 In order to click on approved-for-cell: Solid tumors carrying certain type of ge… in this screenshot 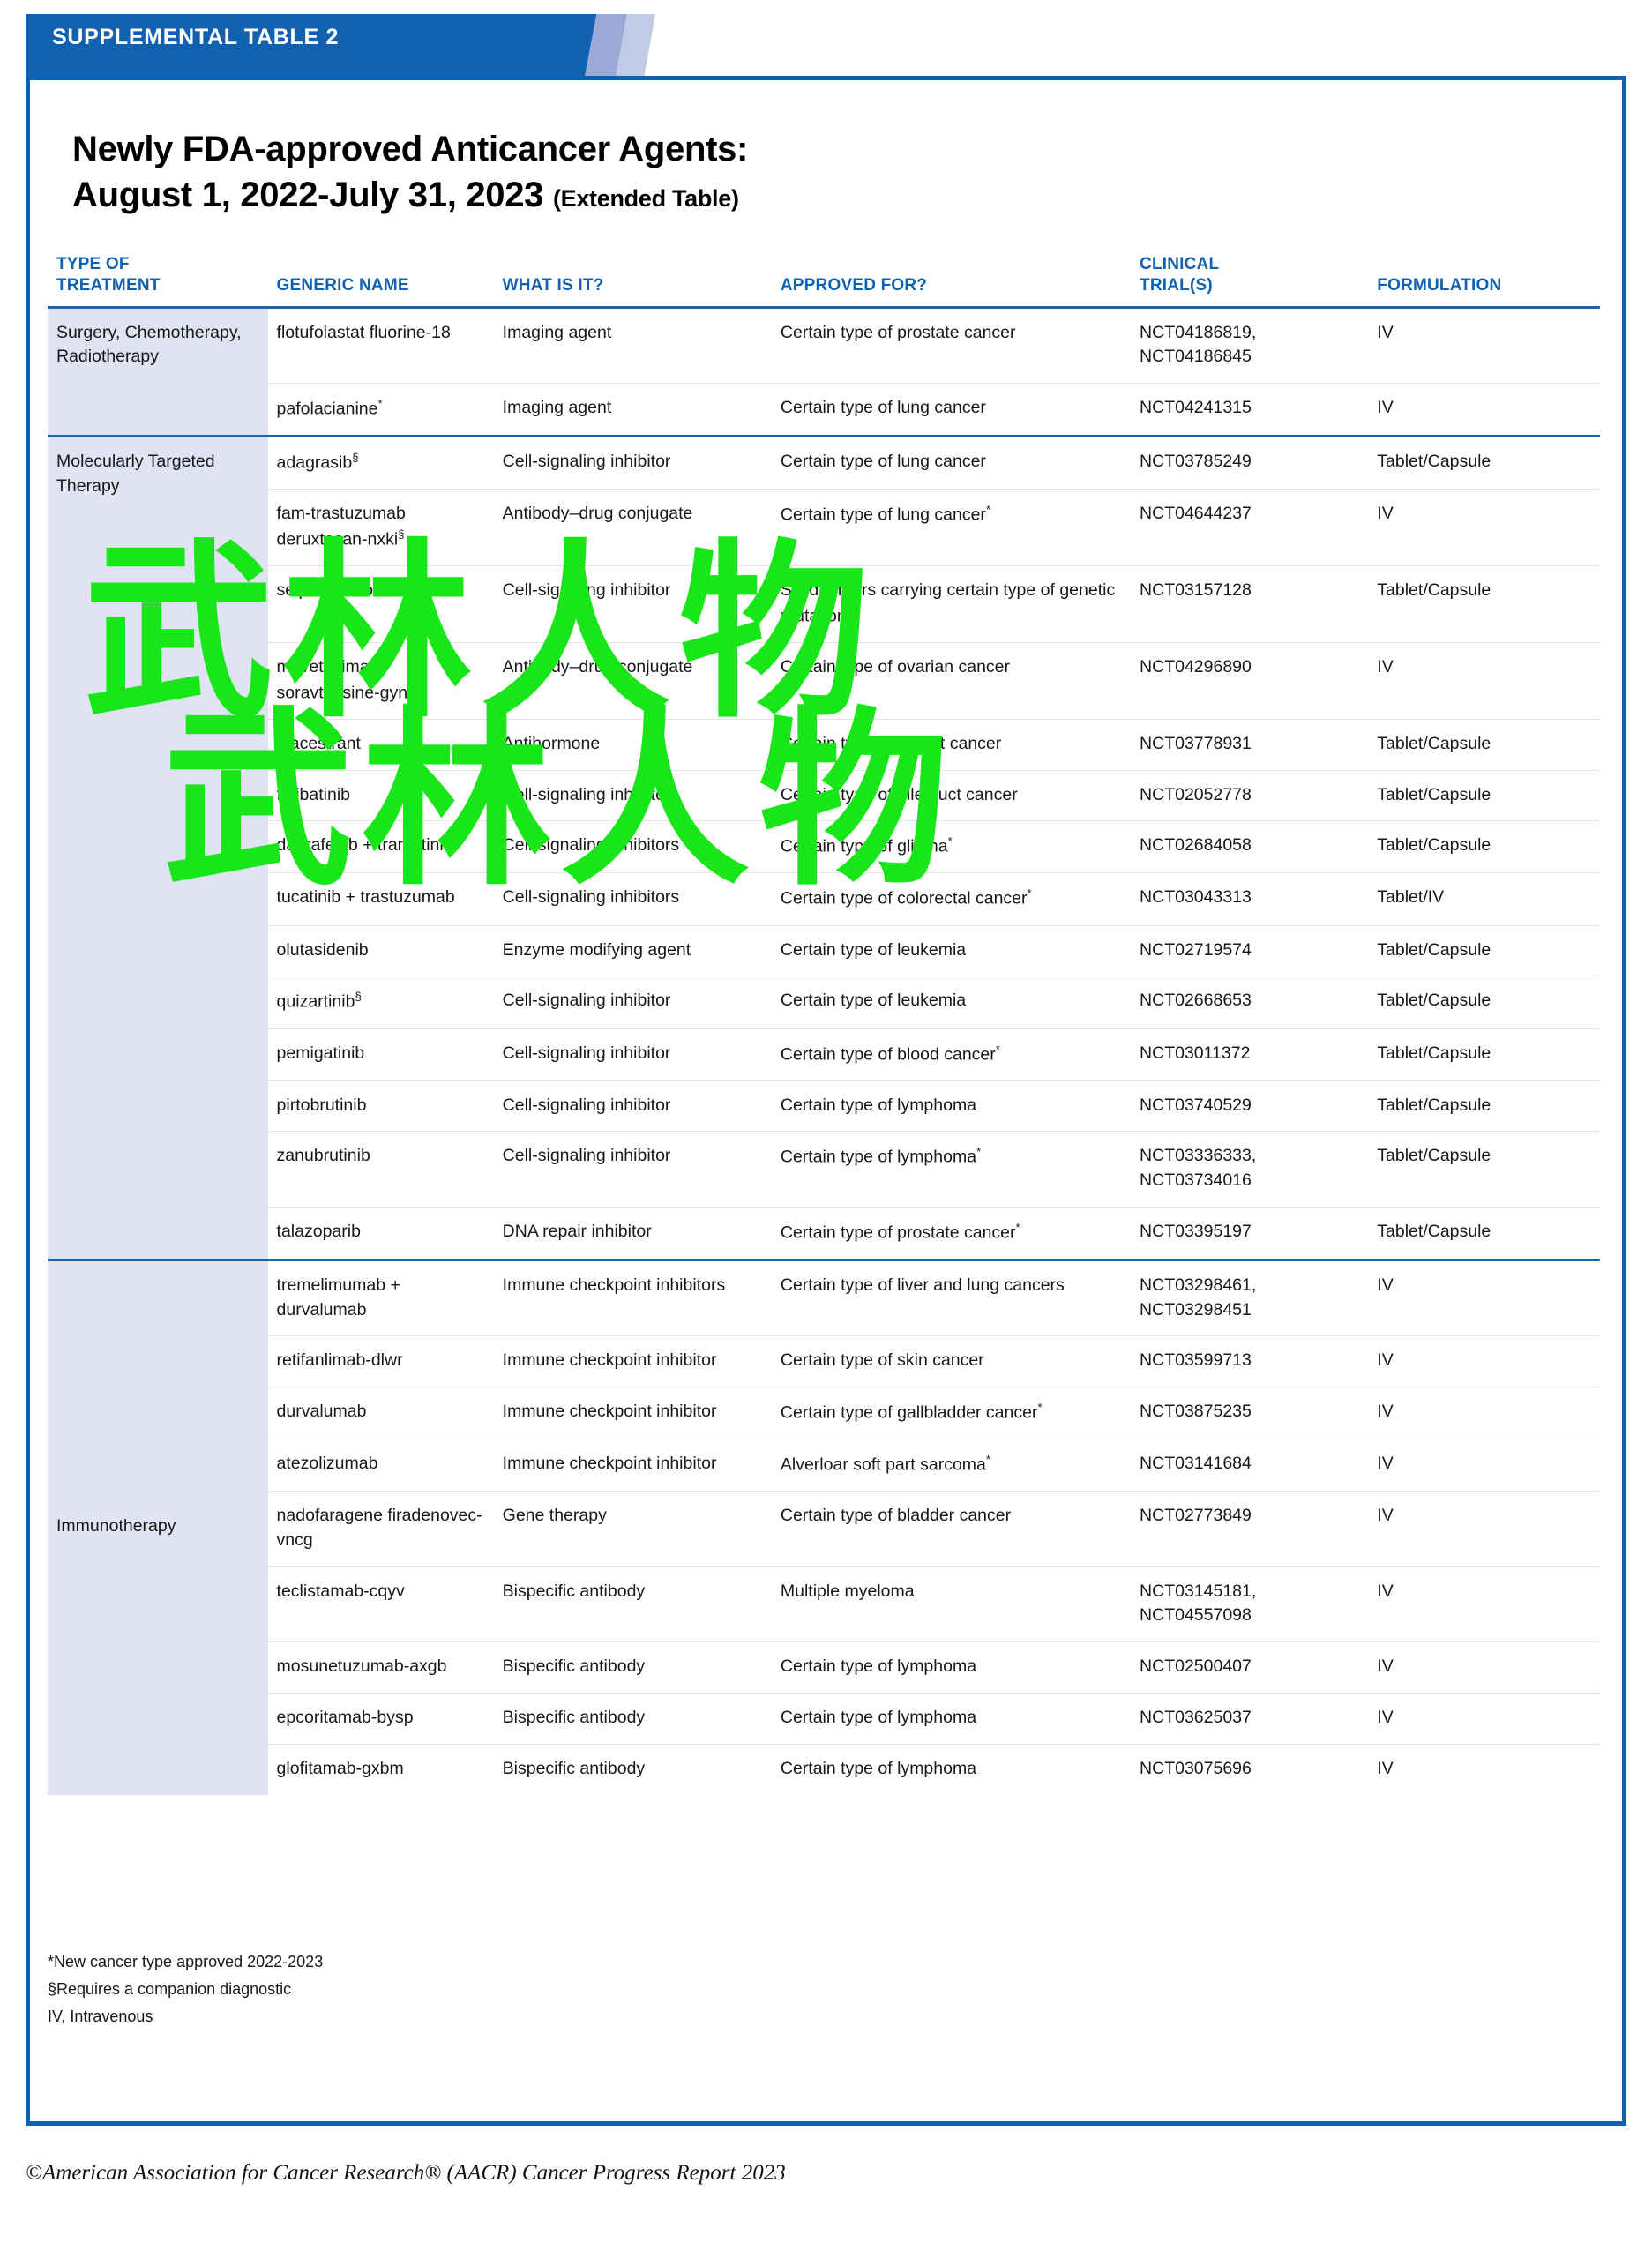, I will do `click(951, 604)`.